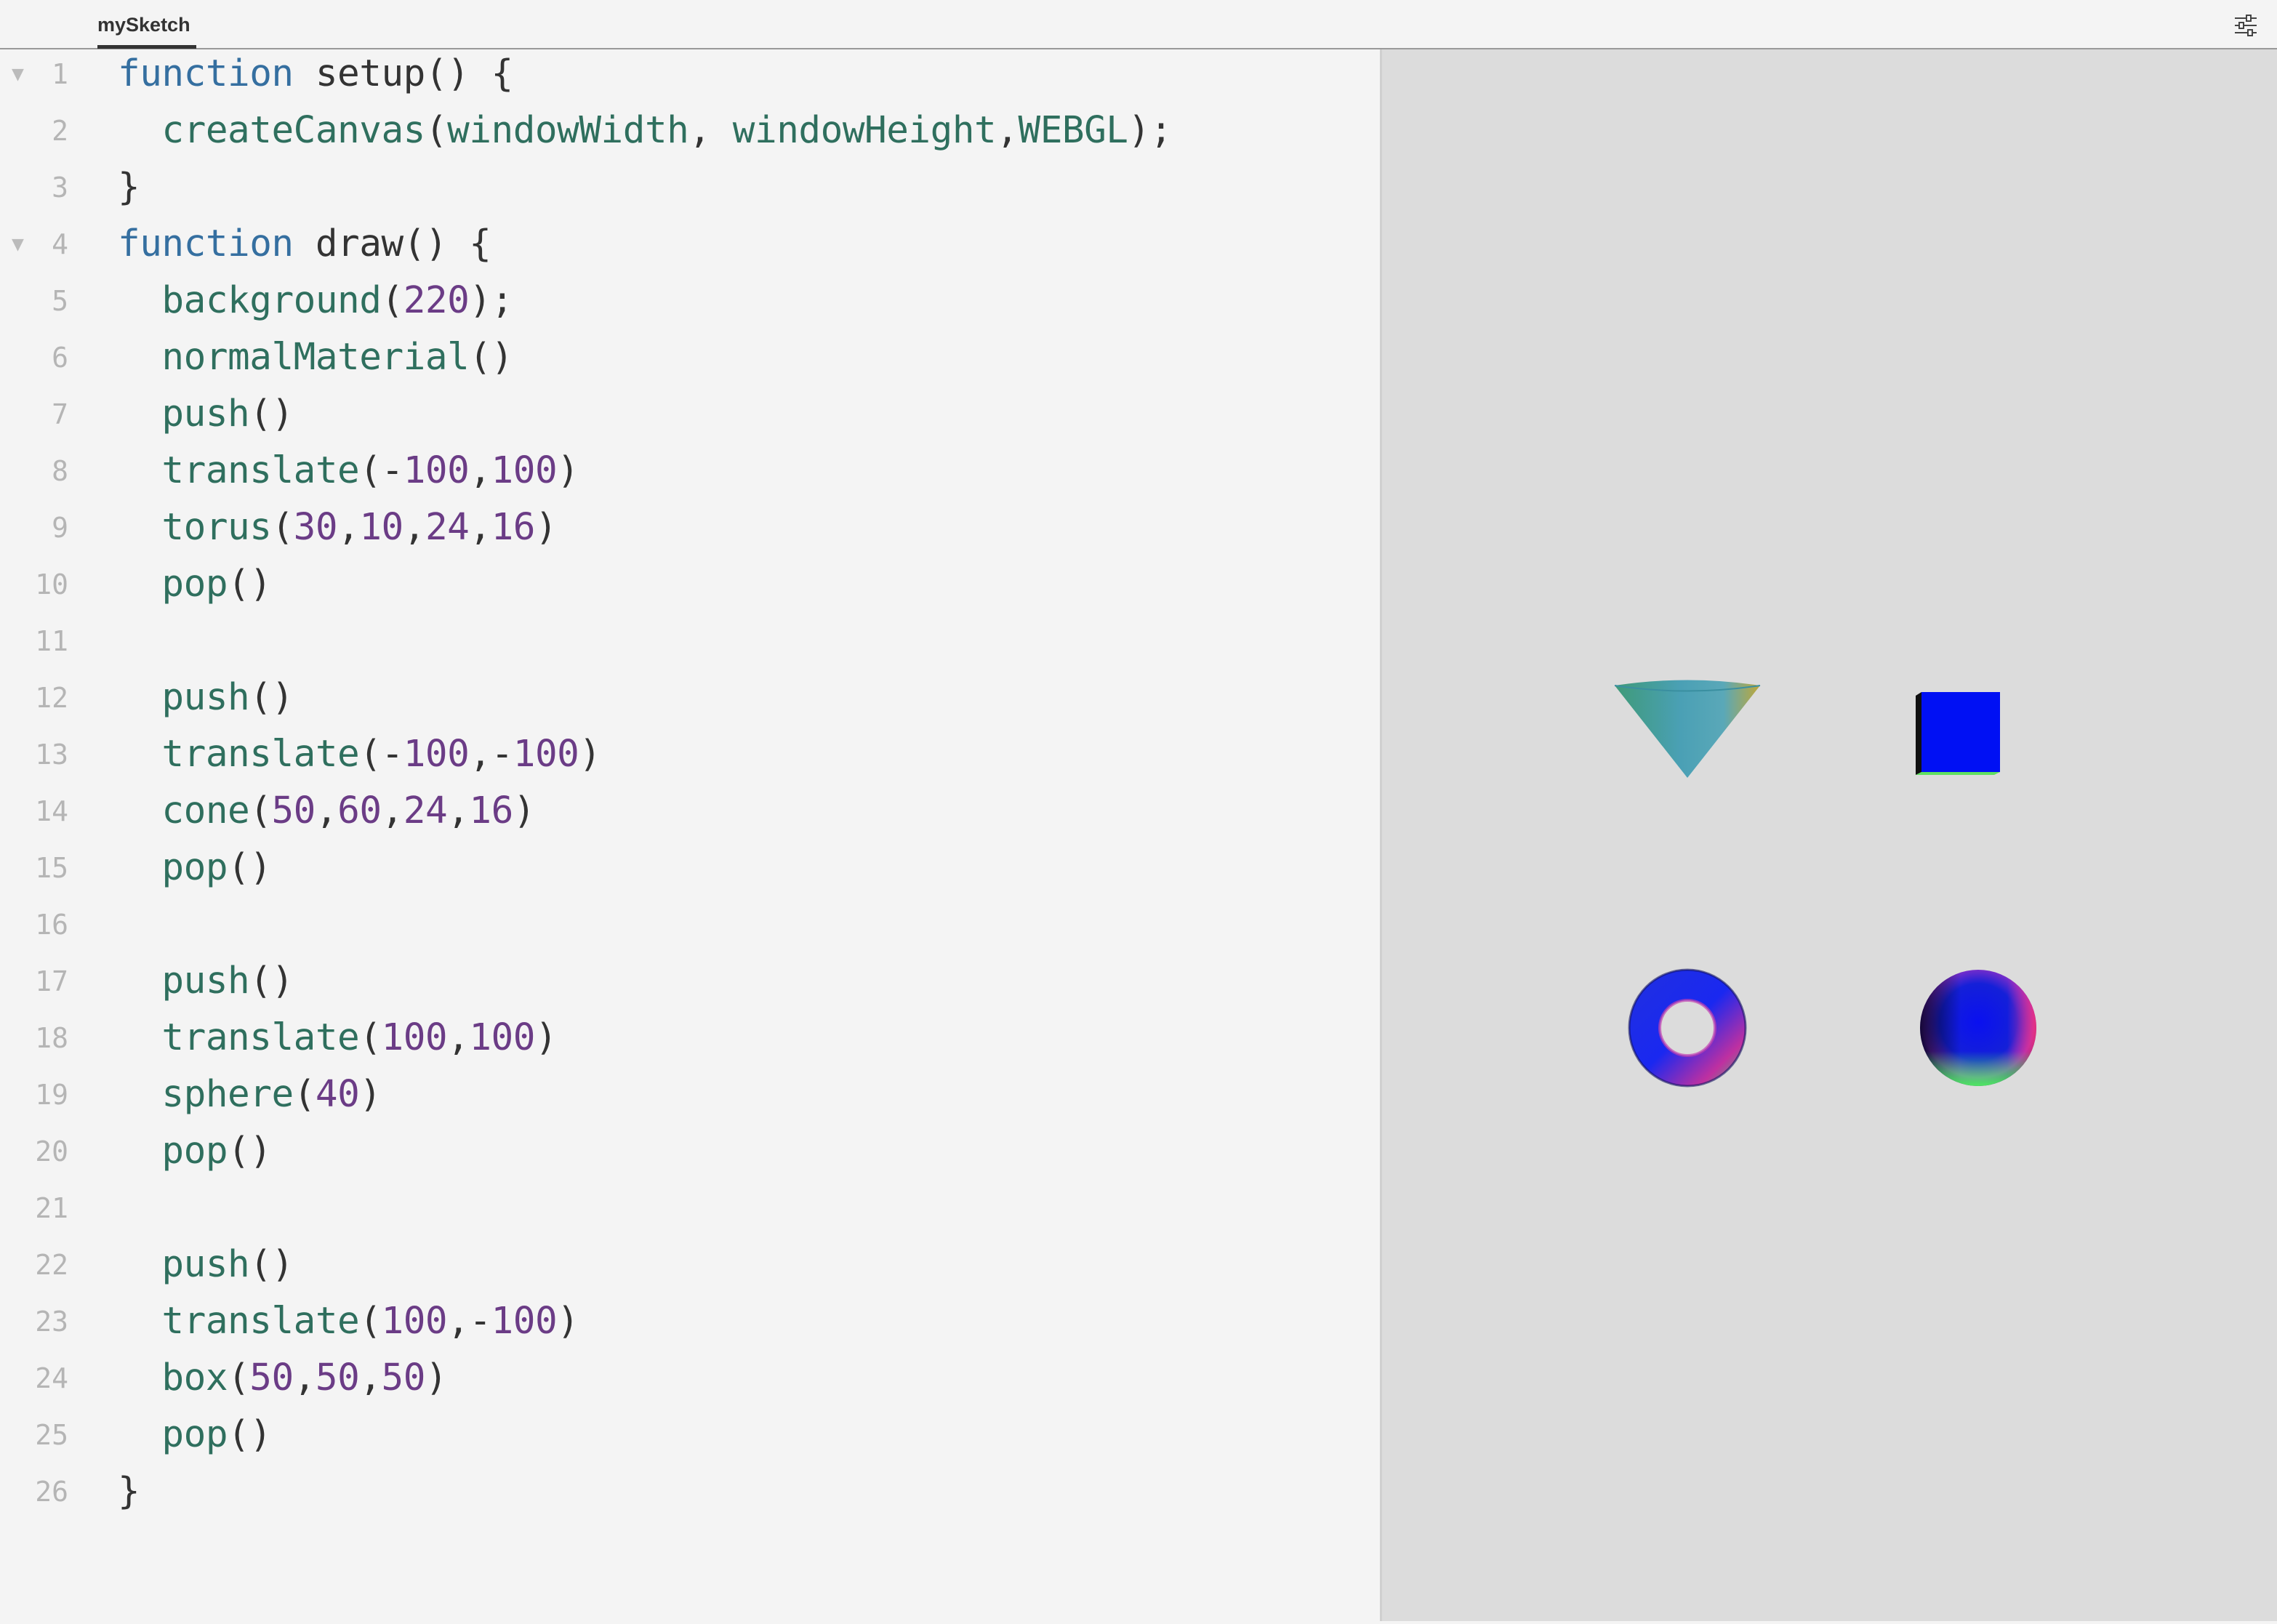  What do you see at coordinates (326, 810) in the screenshot?
I see `code-text: cone(50,60,24,16)` at bounding box center [326, 810].